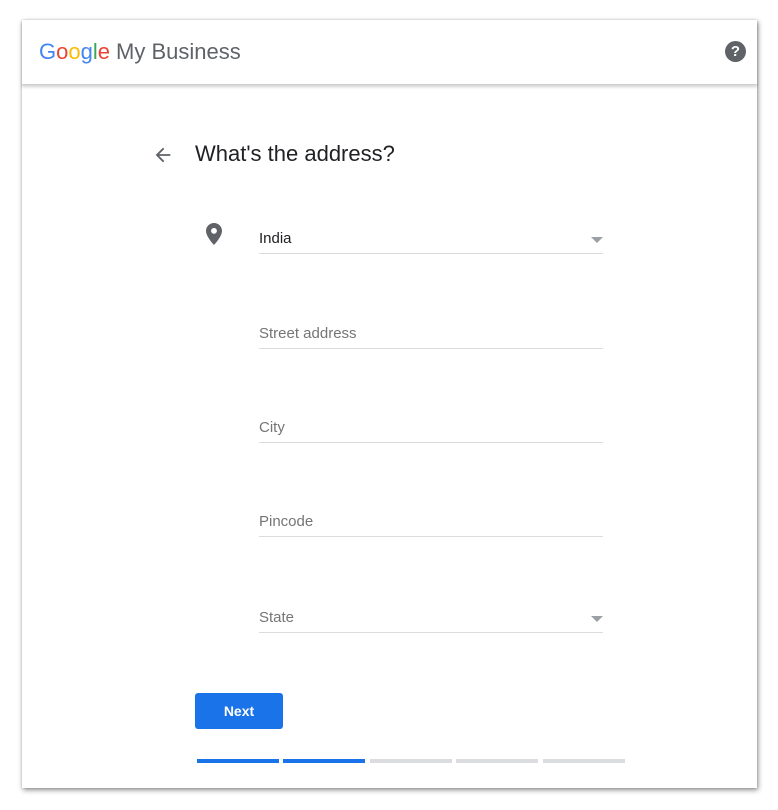 The height and width of the screenshot is (810, 778). What do you see at coordinates (431, 520) in the screenshot?
I see `pincode-input: Pincode` at bounding box center [431, 520].